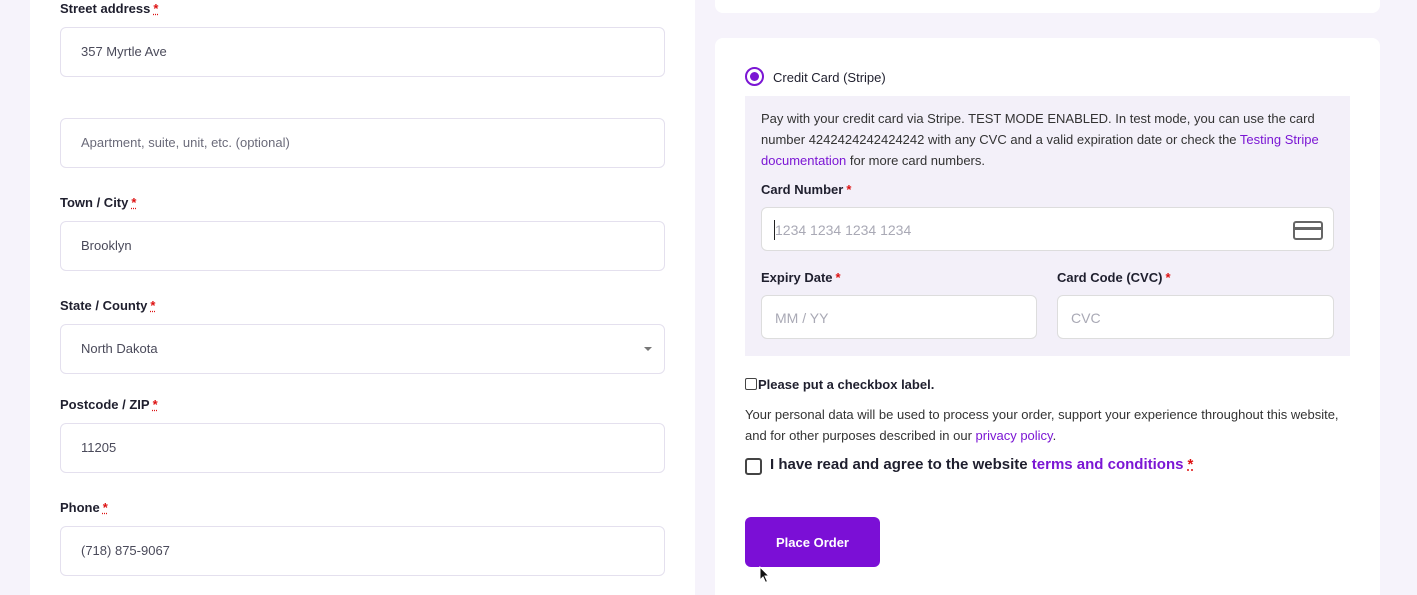 This screenshot has width=1417, height=595. I want to click on mouse-pointer-icon, so click(765, 575).